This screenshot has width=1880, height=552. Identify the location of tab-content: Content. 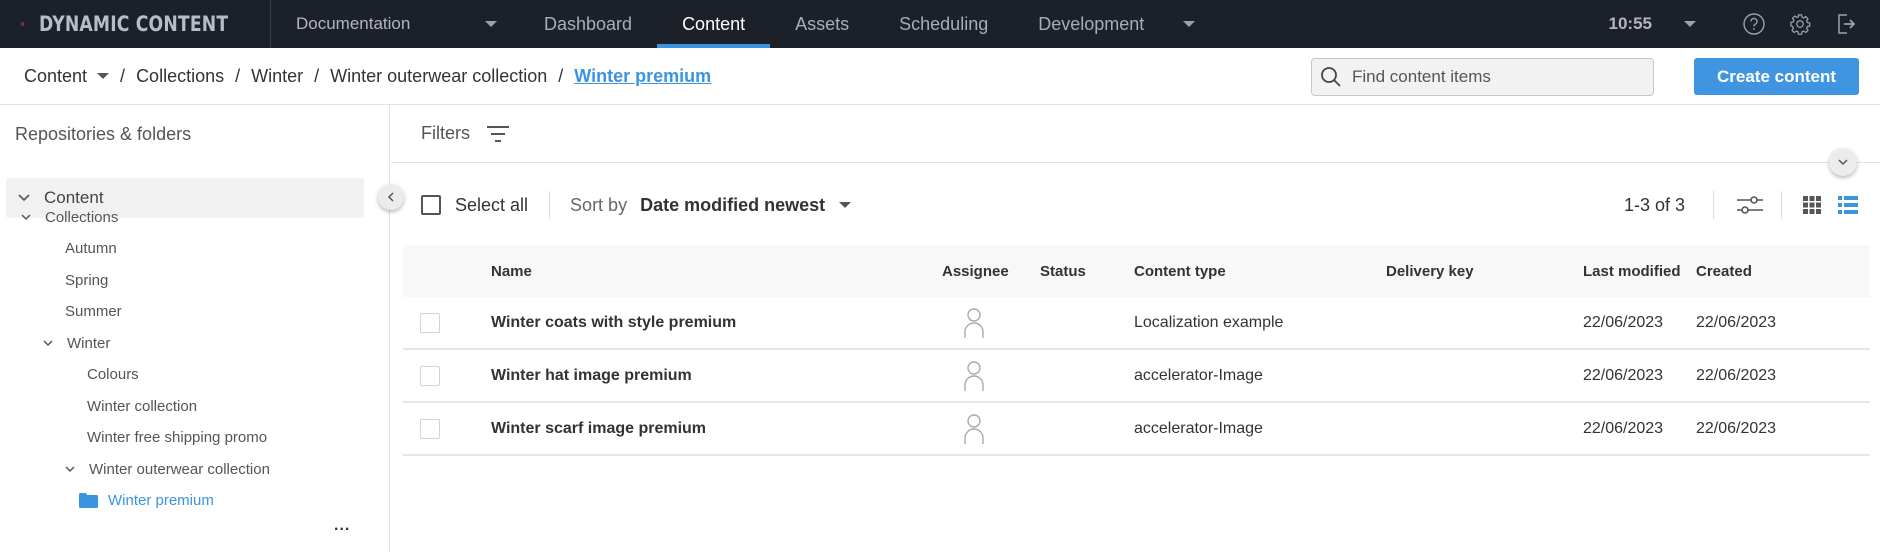
(714, 24).